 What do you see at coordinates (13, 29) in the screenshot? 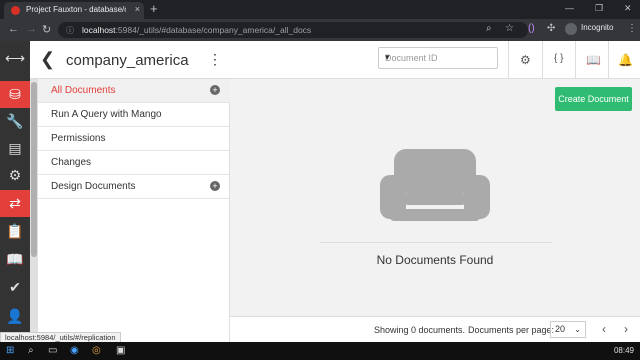
I see `back-arrow-icon: ←` at bounding box center [13, 29].